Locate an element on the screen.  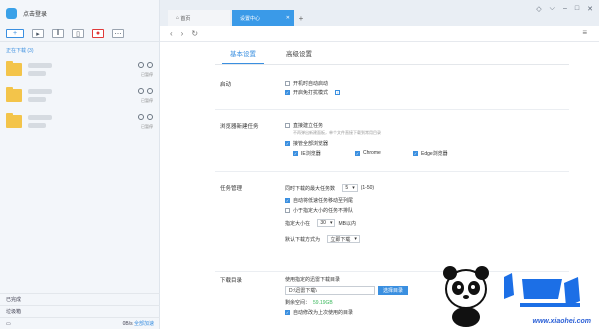
menu-icon: ≡ is located at coordinates (584, 32).